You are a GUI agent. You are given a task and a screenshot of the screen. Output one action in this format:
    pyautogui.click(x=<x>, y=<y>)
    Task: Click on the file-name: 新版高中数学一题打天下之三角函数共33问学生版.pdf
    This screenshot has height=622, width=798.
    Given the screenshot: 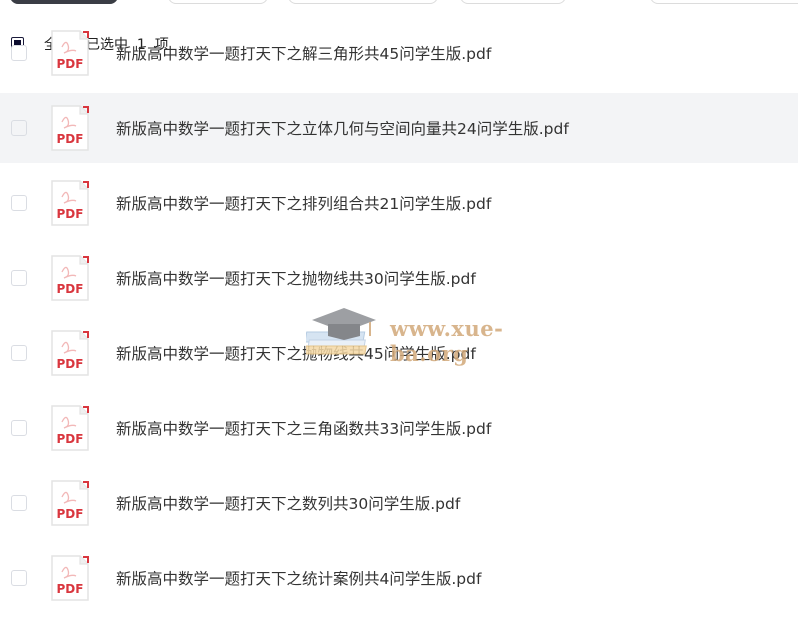 What is the action you would take?
    pyautogui.click(x=303, y=428)
    